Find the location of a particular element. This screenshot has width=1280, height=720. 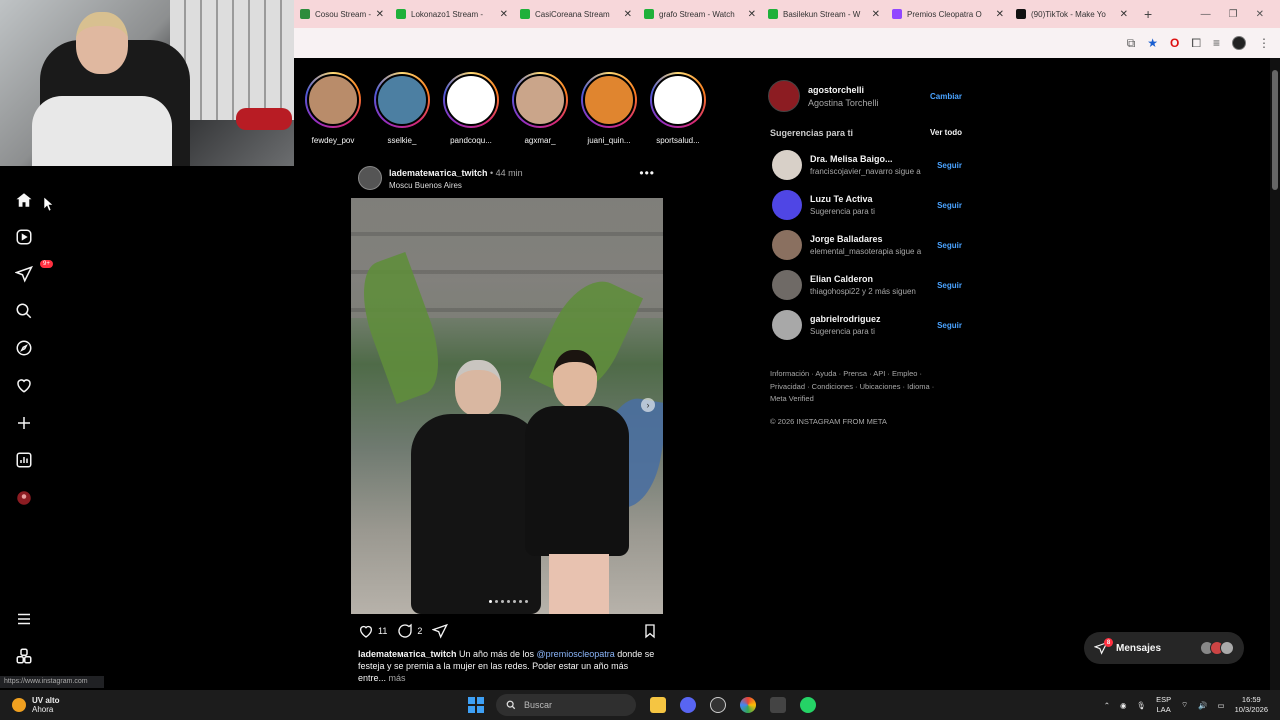

chrome-icon is located at coordinates (748, 705).